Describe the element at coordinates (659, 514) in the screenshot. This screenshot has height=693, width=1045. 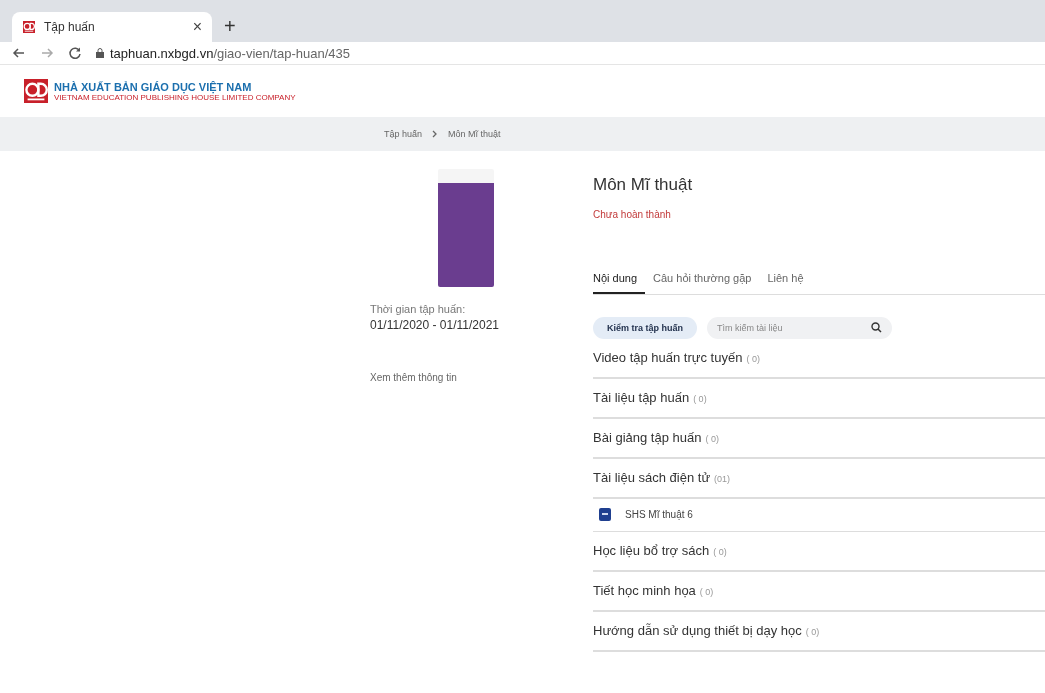
I see `document-link: SHS Mĩ thuật 6` at that location.